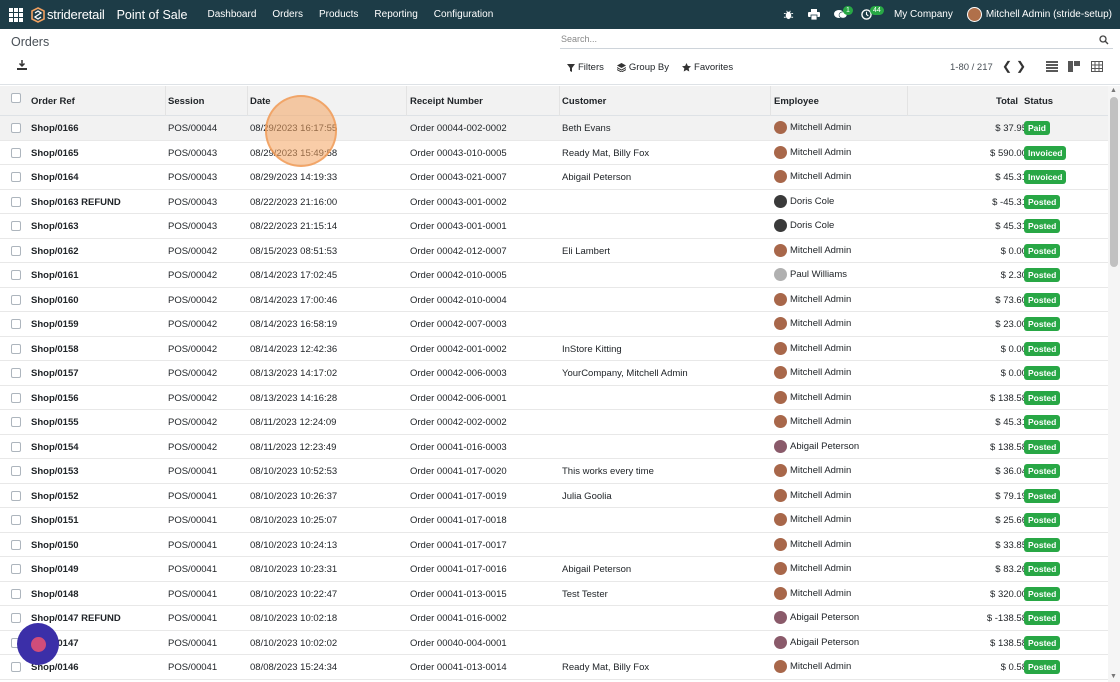 The image size is (1120, 682). I want to click on col-employee: Employee, so click(796, 101).